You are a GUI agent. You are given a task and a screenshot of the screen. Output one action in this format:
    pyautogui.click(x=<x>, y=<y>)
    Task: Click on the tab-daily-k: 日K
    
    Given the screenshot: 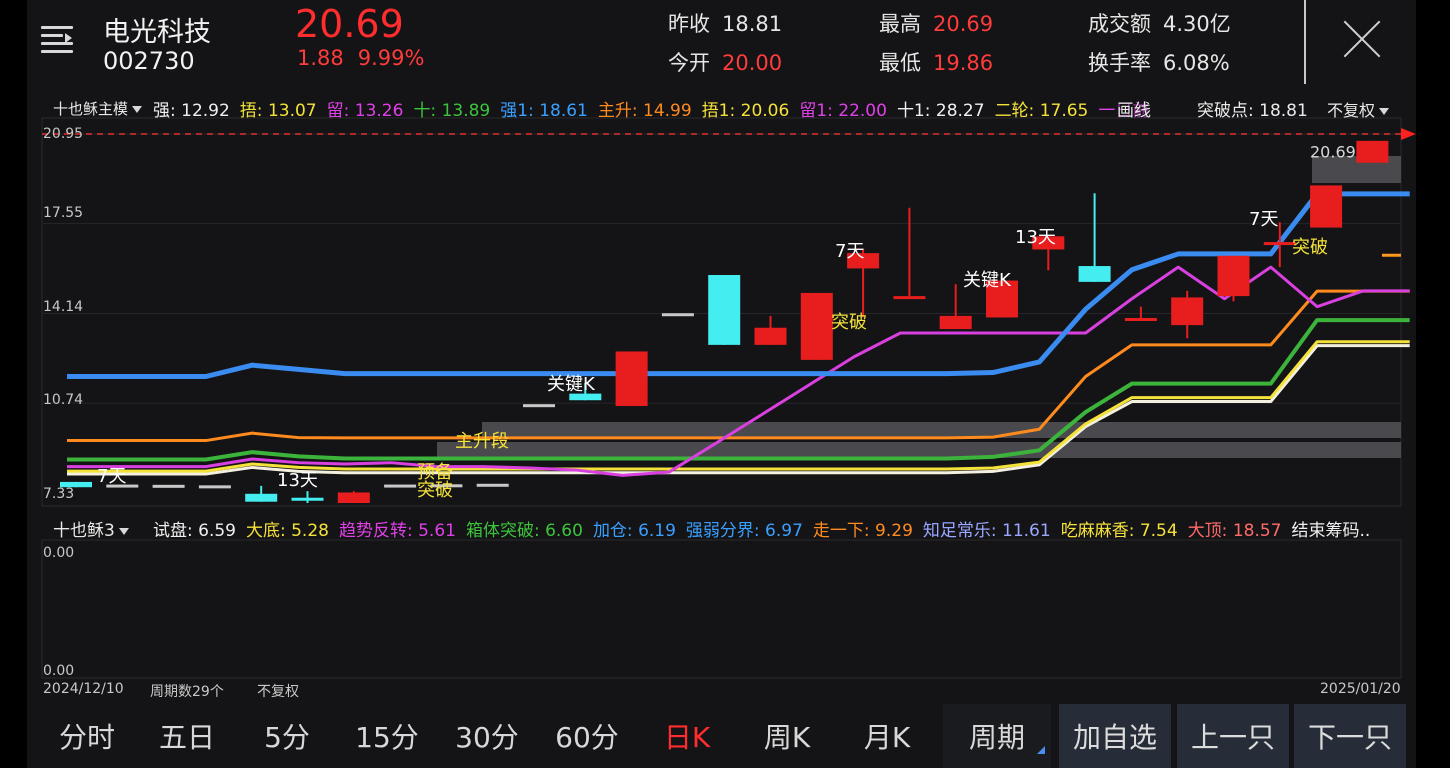 What is the action you would take?
    pyautogui.click(x=687, y=736)
    